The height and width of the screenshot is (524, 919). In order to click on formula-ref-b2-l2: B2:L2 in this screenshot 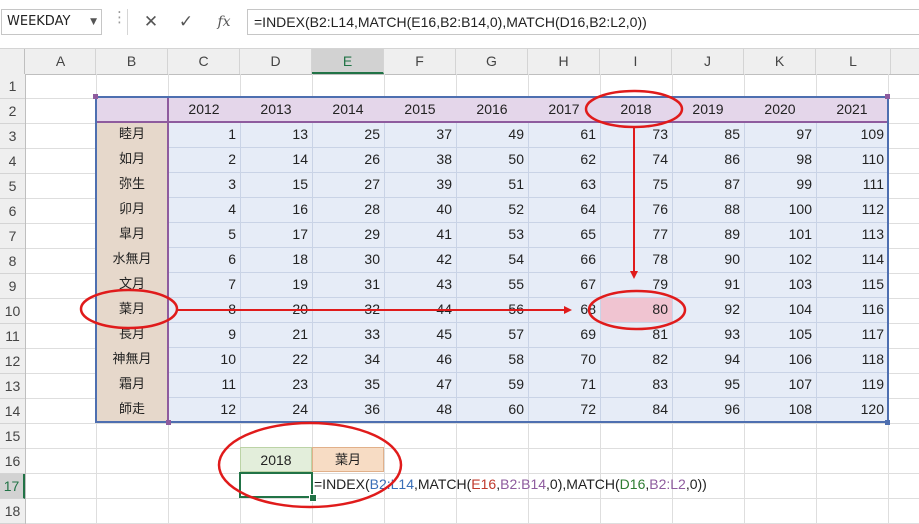, I will do `click(667, 484)`.